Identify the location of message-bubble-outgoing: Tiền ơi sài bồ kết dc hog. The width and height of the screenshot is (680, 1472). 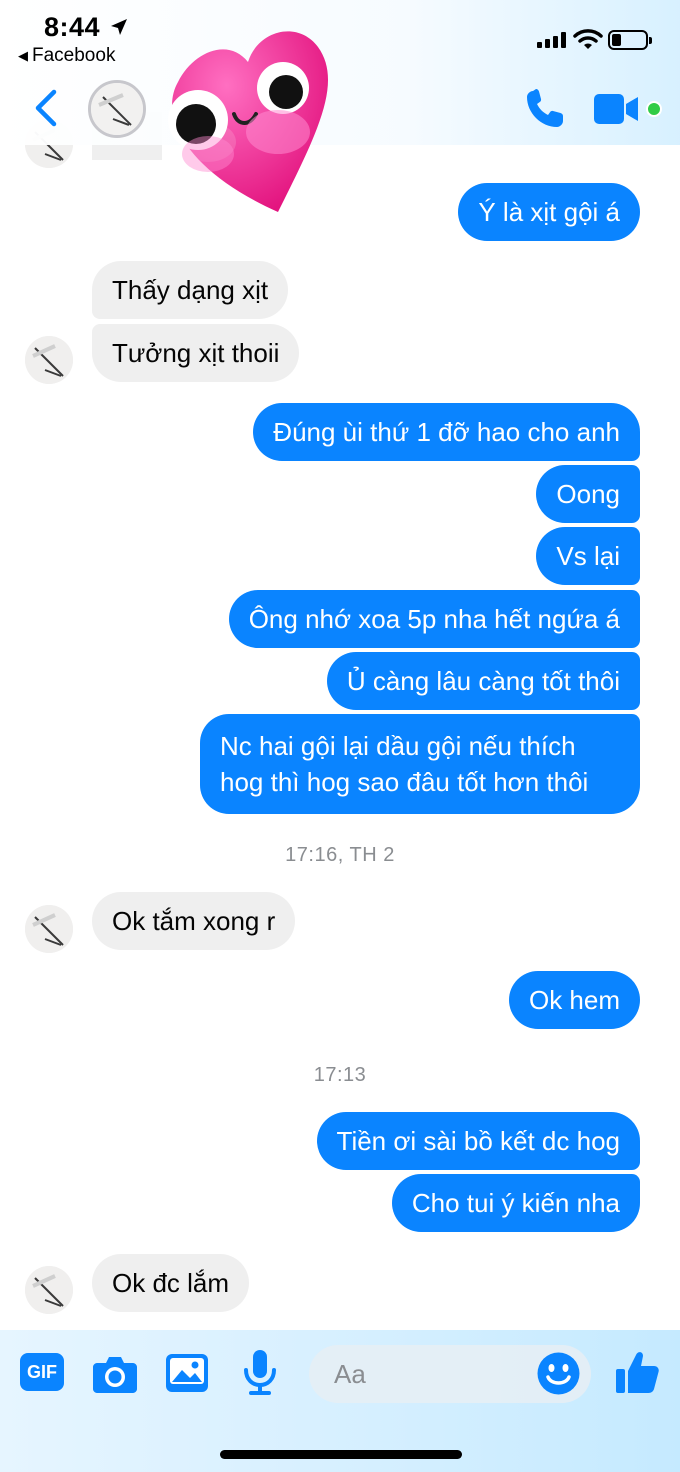
(478, 1141).